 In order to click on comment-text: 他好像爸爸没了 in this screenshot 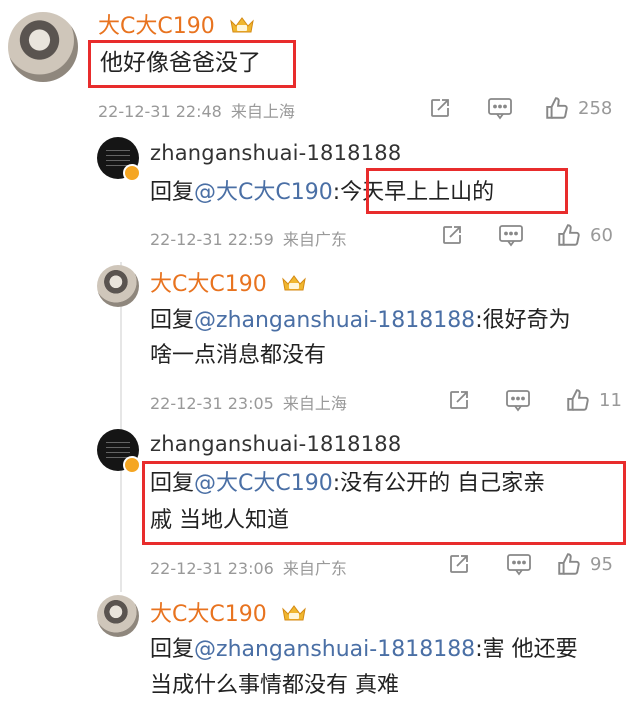, I will do `click(180, 63)`.